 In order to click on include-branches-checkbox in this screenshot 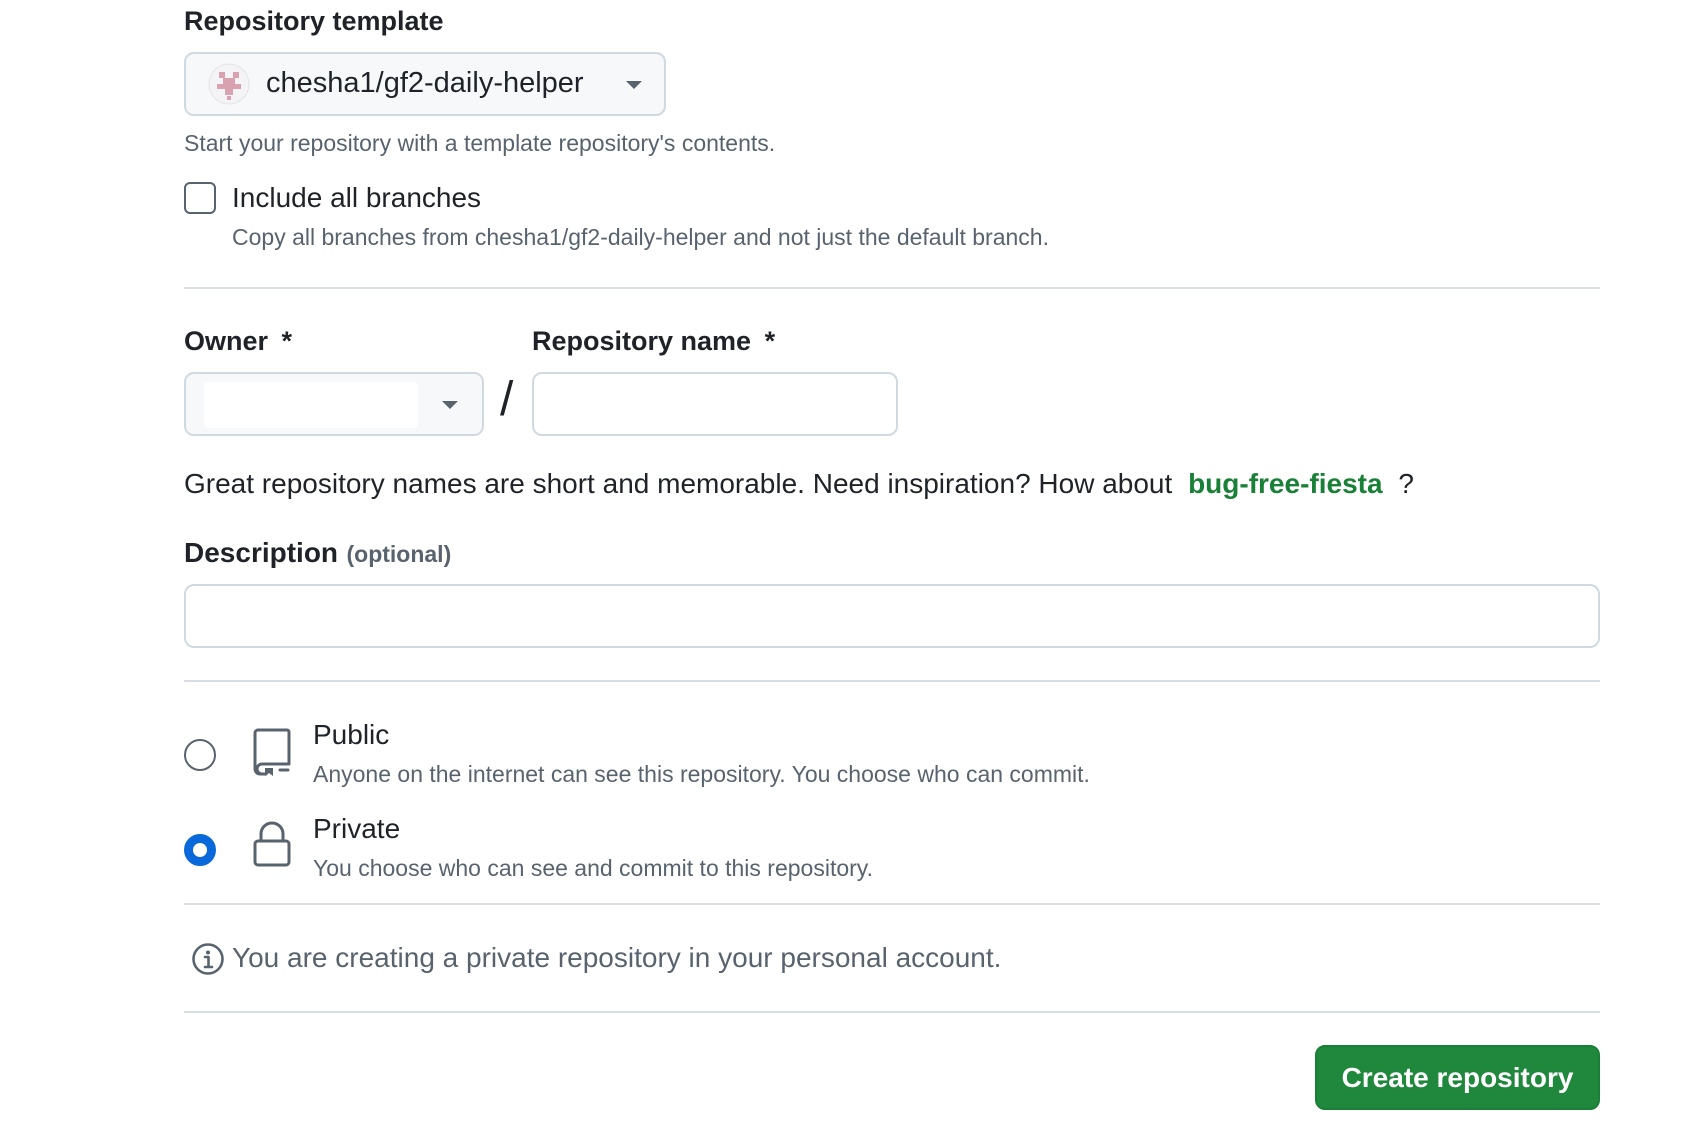, I will do `click(200, 198)`.